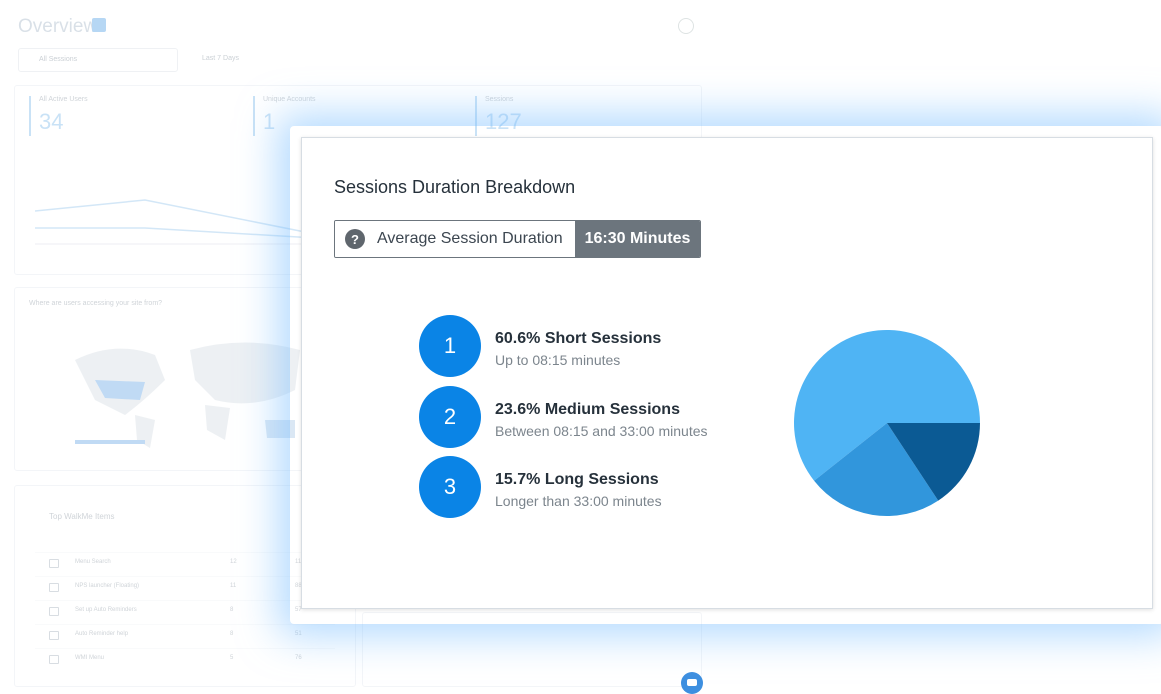 This screenshot has width=1161, height=694. I want to click on legend-heading: 60.6% Short Sessions, so click(578, 338).